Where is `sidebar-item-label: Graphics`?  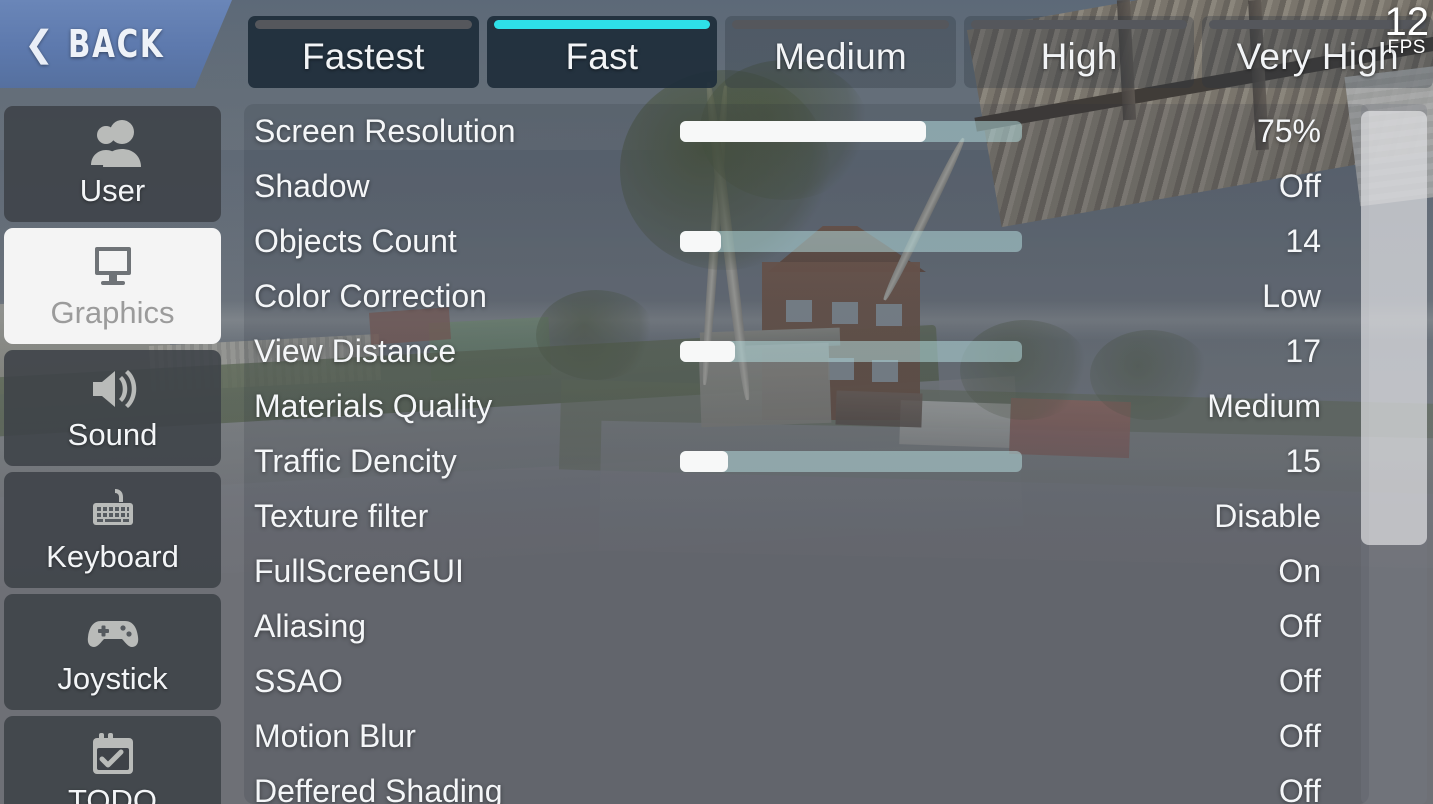
sidebar-item-label: Graphics is located at coordinates (112, 312).